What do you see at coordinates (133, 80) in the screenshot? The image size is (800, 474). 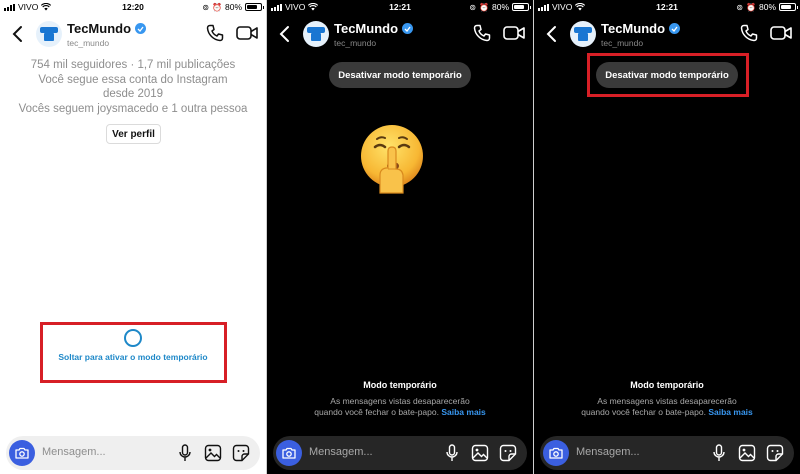 I see `follow-since-line1: Você segue essa conta do Instagram` at bounding box center [133, 80].